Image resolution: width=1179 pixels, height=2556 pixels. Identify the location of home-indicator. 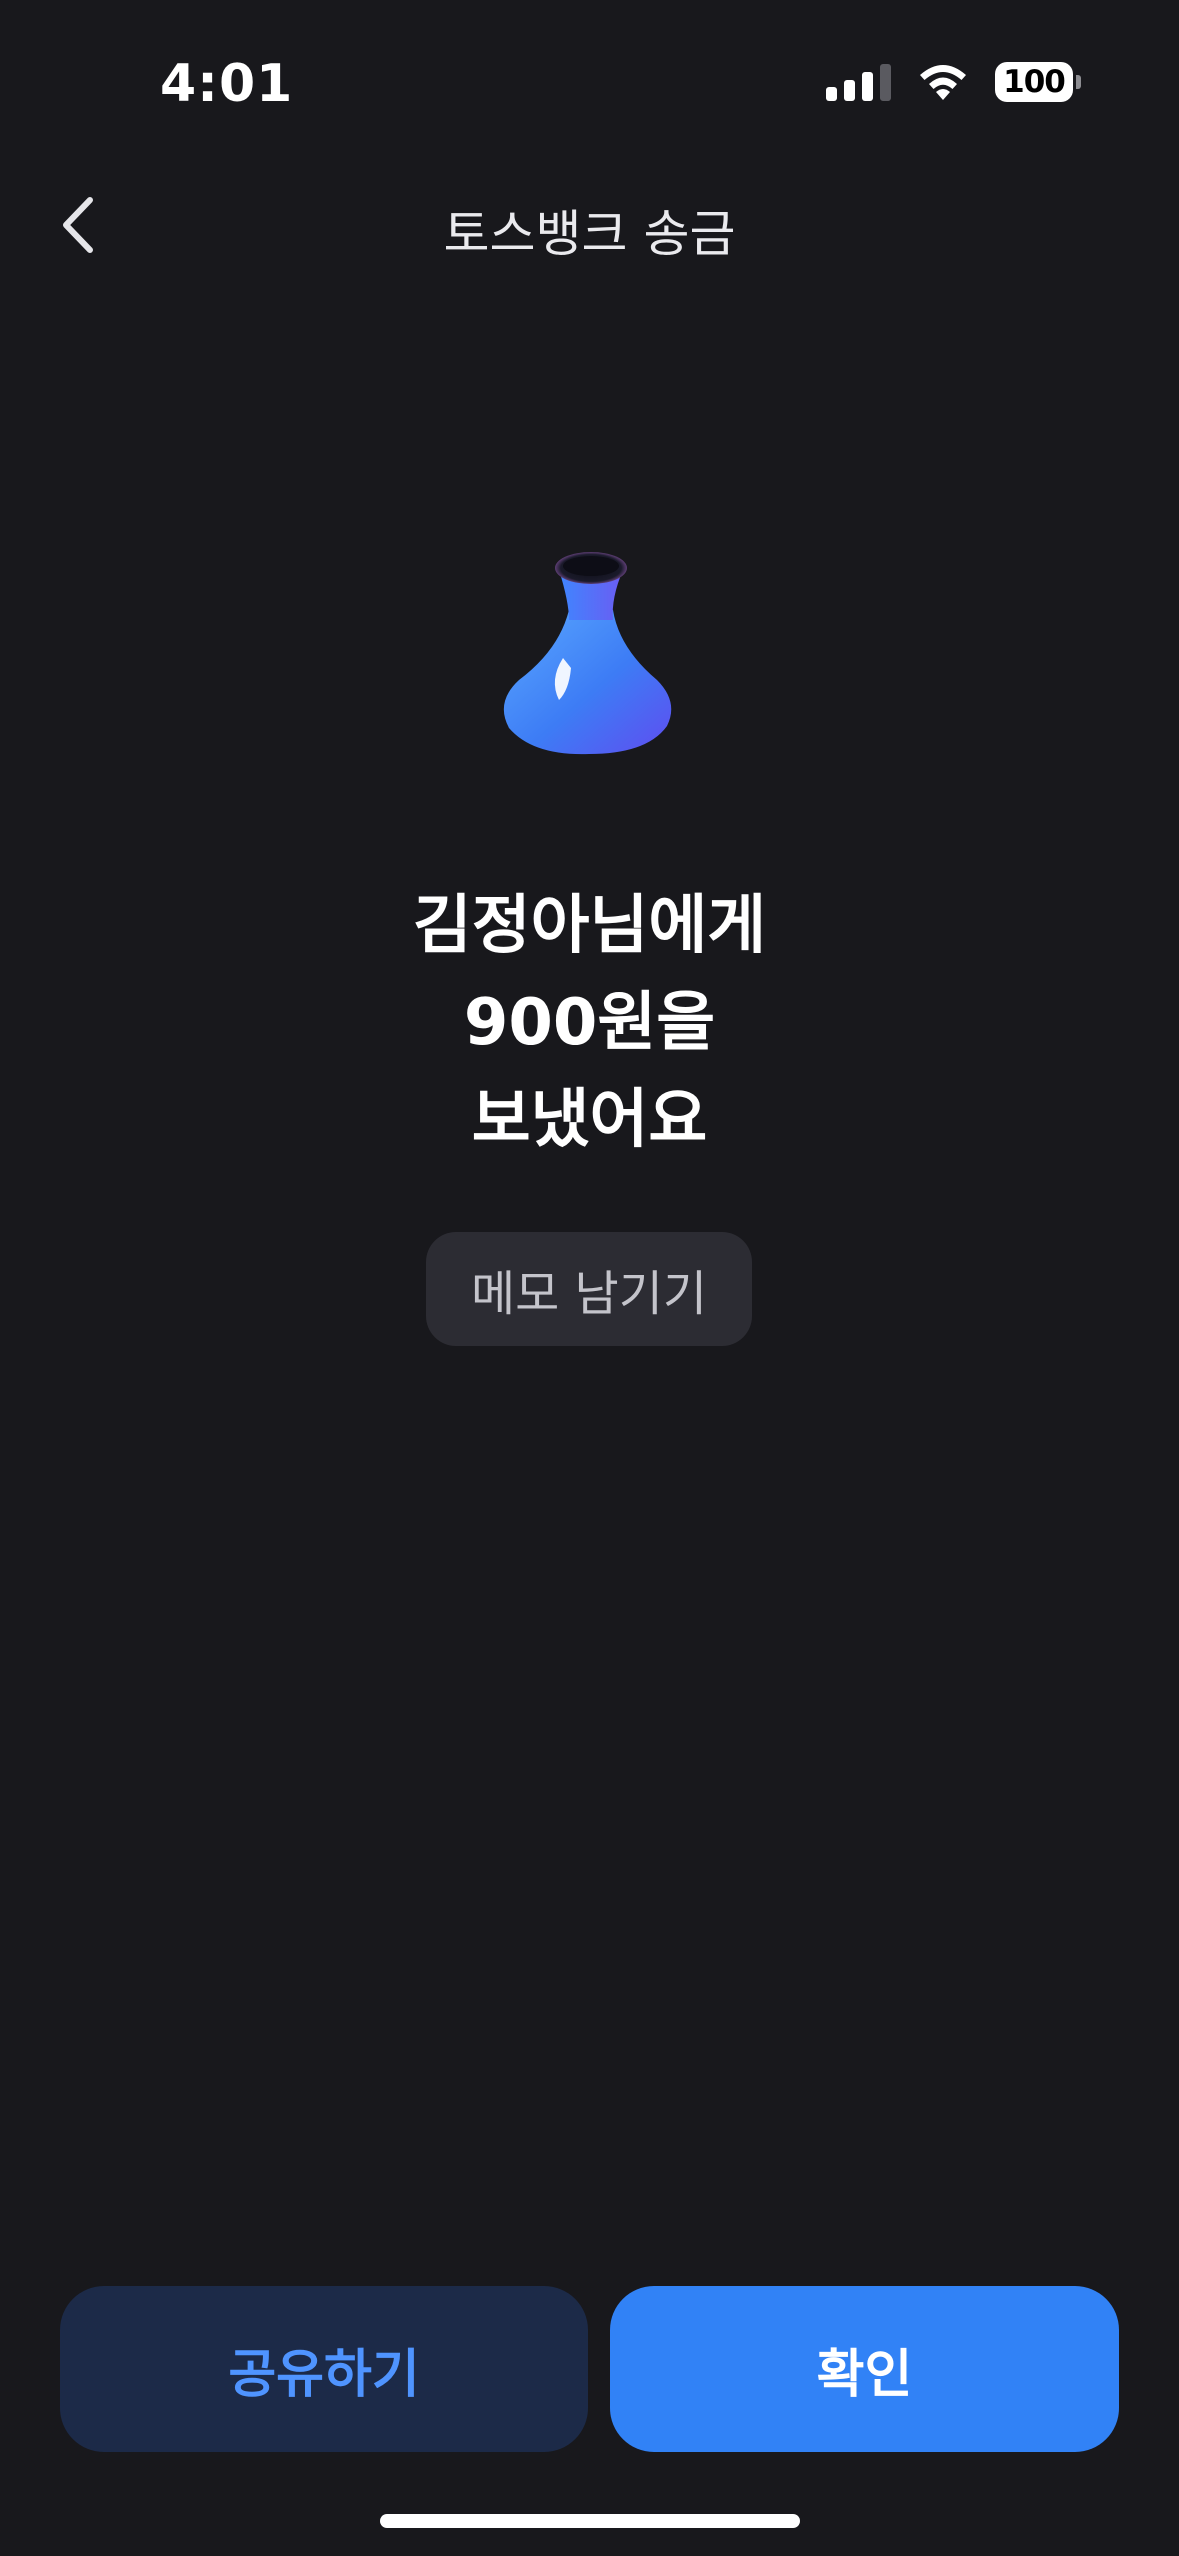
(590, 2521).